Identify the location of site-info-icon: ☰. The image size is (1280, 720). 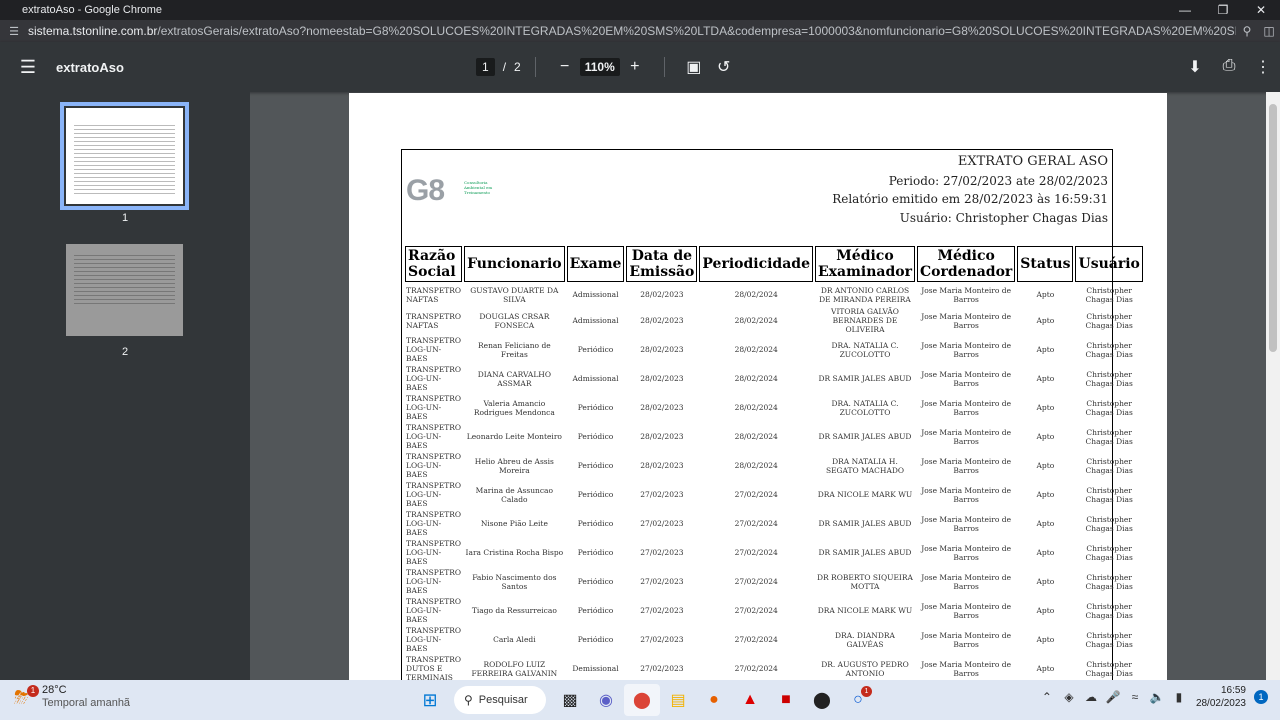
(14, 31).